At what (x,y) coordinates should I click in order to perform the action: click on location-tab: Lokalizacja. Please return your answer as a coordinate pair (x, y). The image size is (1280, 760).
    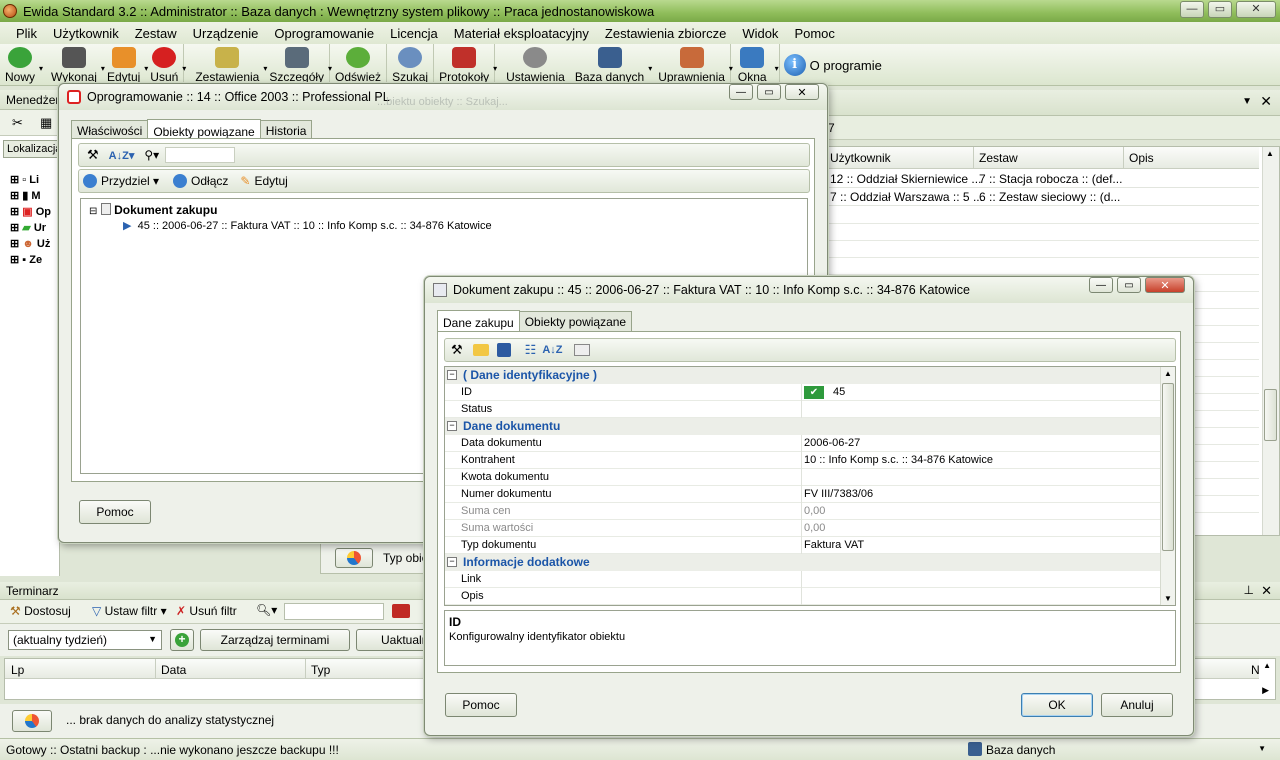
    Looking at the image, I should click on (34, 149).